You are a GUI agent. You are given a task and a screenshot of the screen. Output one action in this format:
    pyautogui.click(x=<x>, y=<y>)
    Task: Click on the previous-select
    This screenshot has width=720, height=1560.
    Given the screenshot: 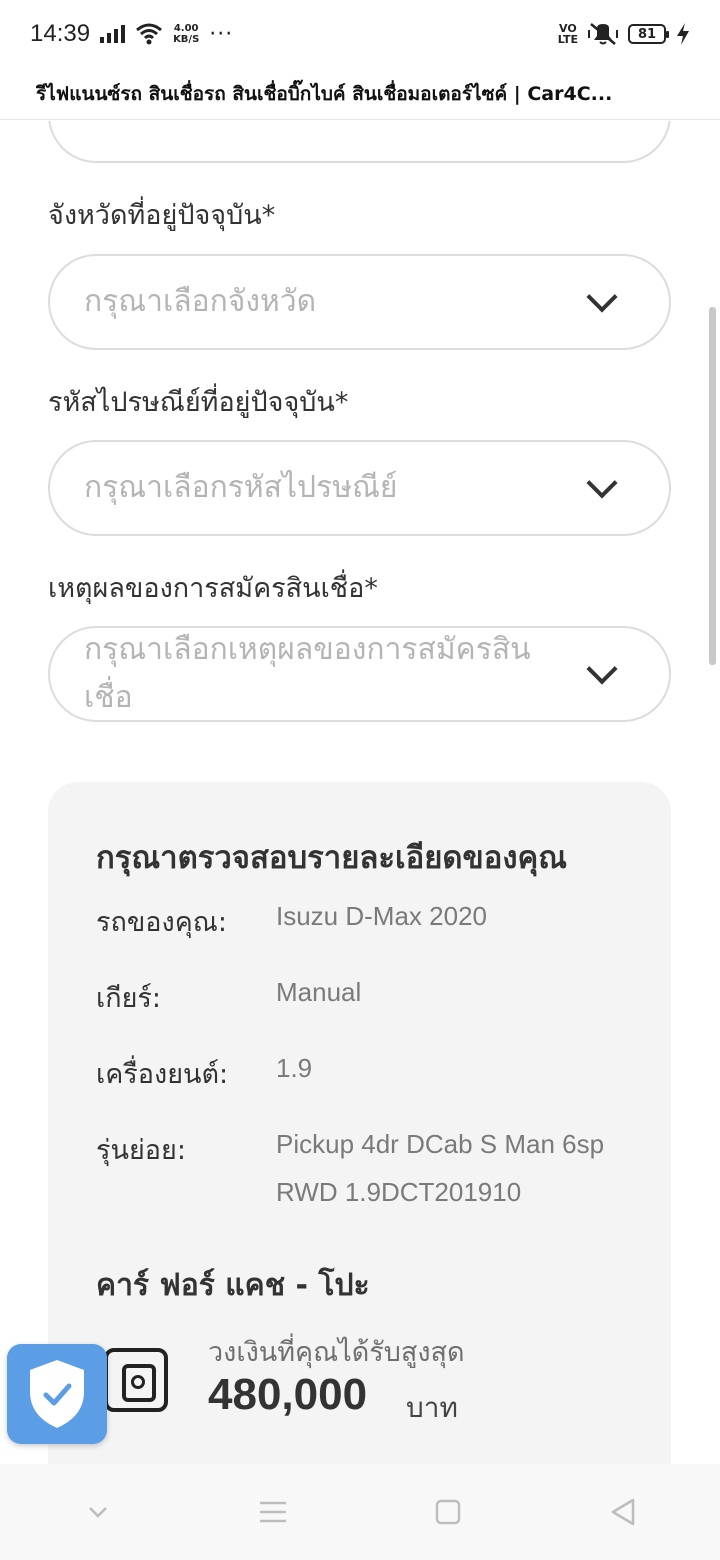 What is the action you would take?
    pyautogui.click(x=359, y=142)
    